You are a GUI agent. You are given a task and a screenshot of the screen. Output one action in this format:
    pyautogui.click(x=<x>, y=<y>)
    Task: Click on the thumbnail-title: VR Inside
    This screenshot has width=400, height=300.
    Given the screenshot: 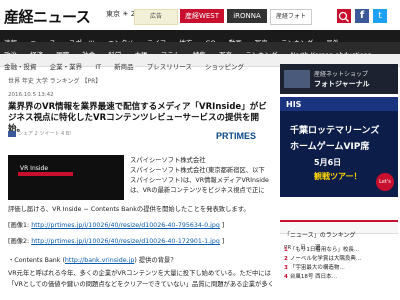 What is the action you would take?
    pyautogui.click(x=34, y=168)
    